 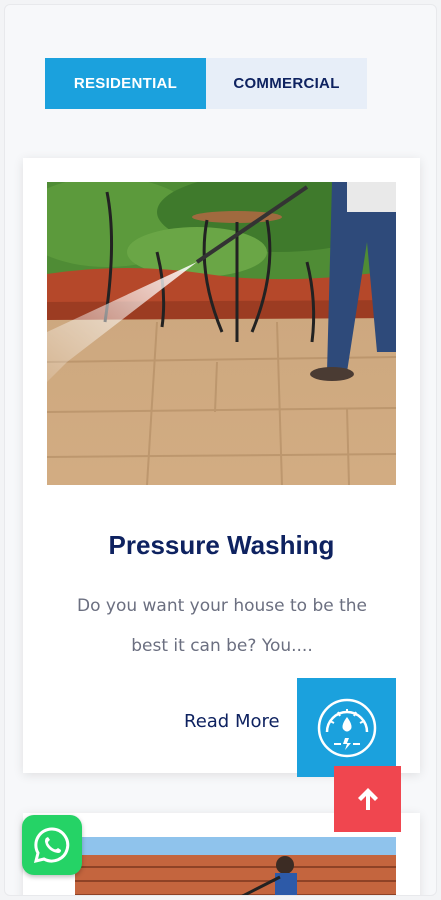 I want to click on pressure-gauge-icon, so click(x=346, y=727).